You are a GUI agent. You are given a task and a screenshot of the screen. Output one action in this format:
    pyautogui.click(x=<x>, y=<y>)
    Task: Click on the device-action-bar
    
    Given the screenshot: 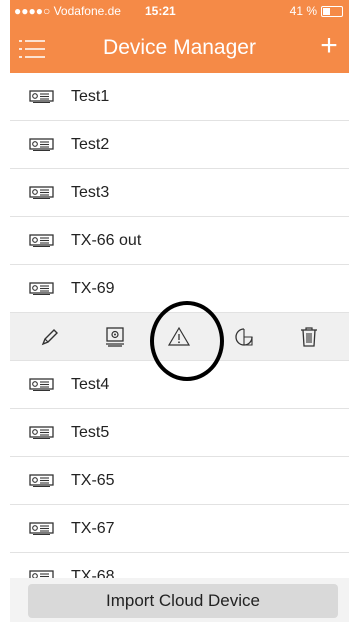 What is the action you would take?
    pyautogui.click(x=179, y=341)
    